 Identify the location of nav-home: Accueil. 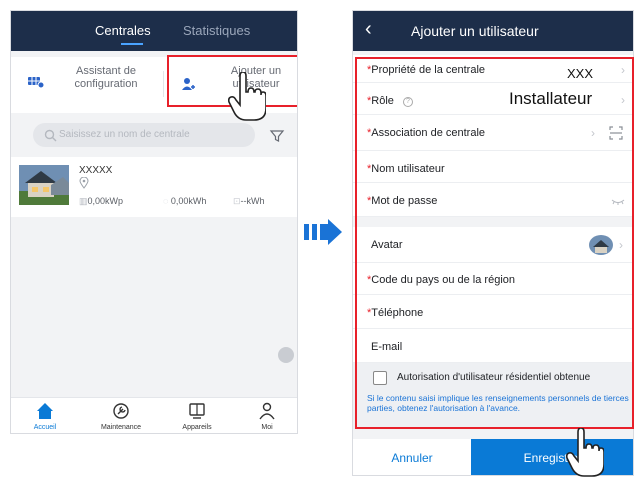
(45, 416).